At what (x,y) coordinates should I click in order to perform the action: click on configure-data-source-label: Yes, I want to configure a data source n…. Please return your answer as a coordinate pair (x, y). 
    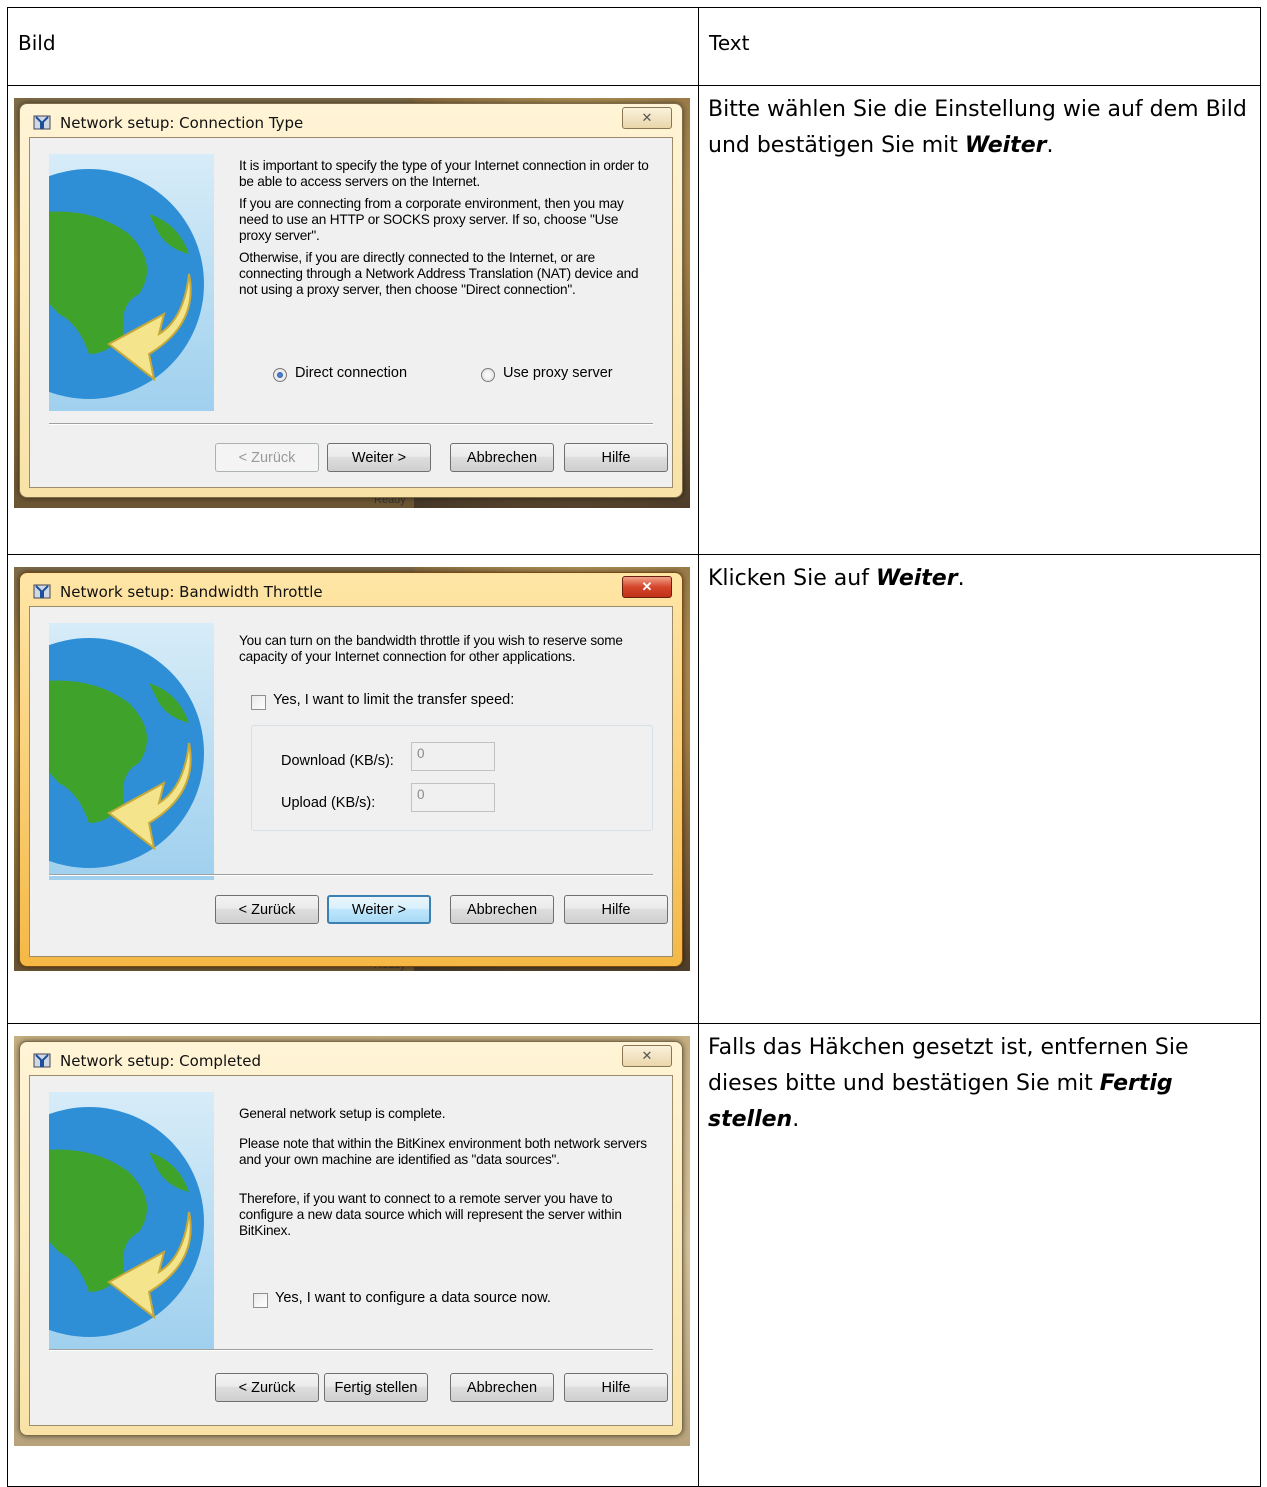
    Looking at the image, I should click on (413, 1298).